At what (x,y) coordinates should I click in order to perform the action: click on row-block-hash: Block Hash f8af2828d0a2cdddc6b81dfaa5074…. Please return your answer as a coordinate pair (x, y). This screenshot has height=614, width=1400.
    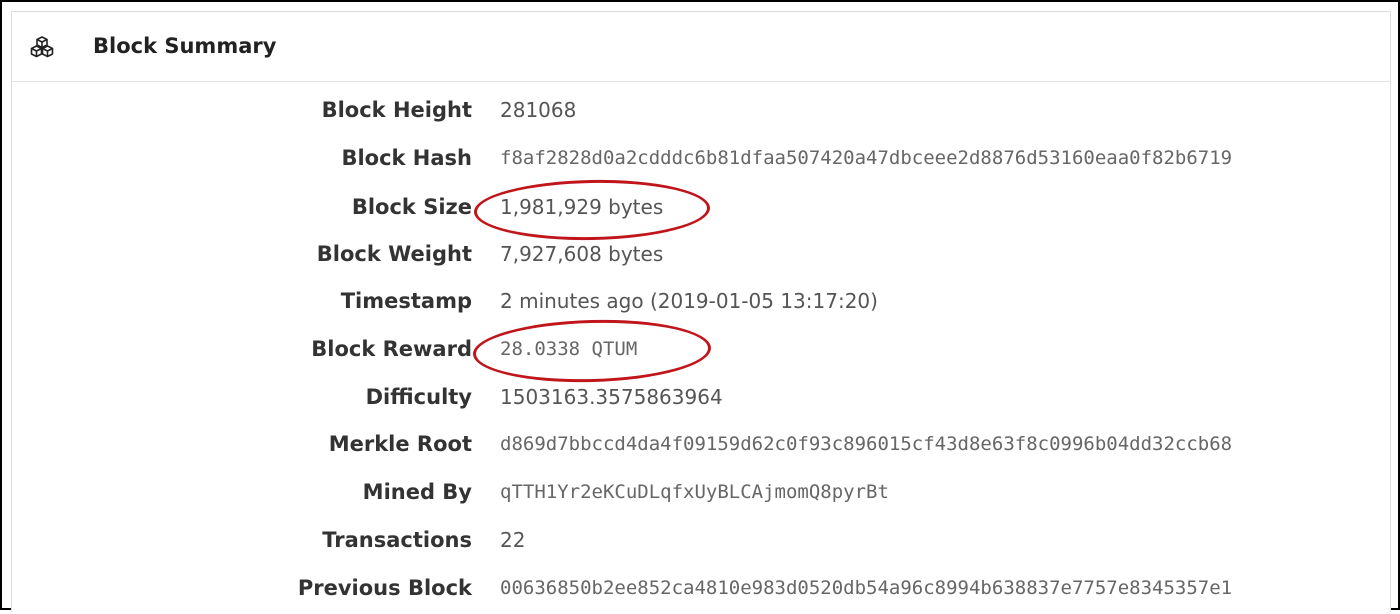
    Looking at the image, I should click on (701, 164).